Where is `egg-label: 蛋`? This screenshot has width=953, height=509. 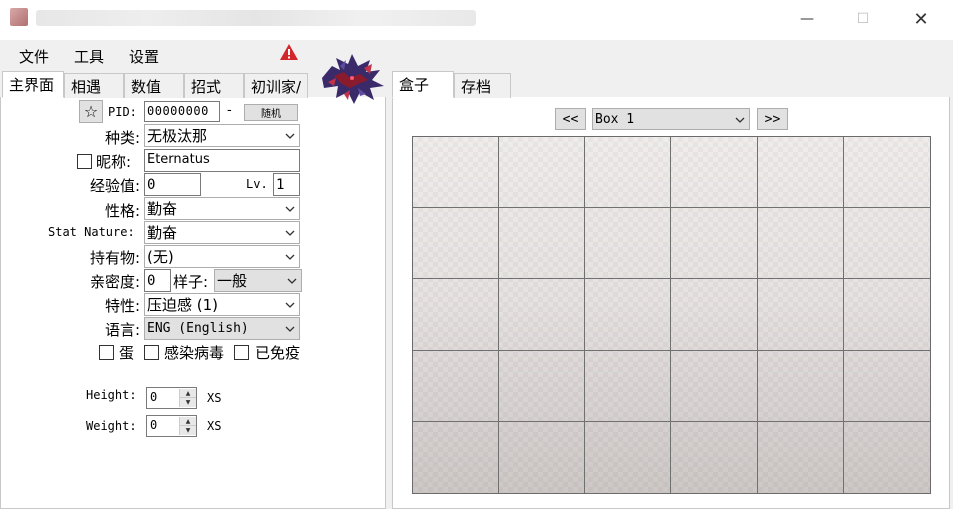 egg-label: 蛋 is located at coordinates (127, 353).